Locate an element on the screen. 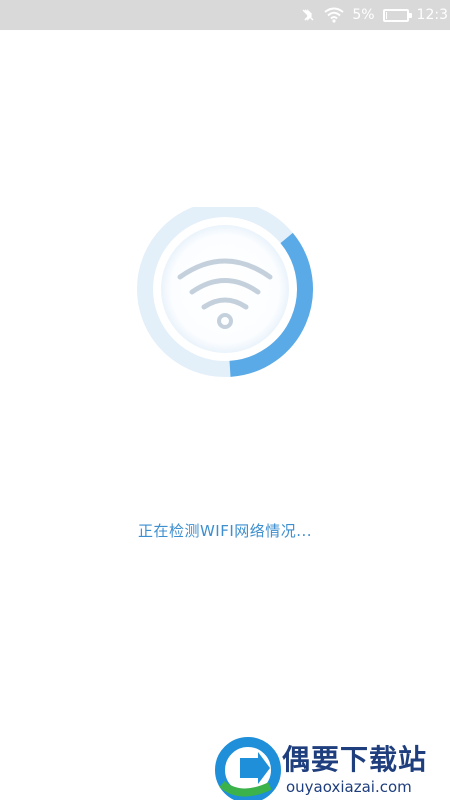 The width and height of the screenshot is (450, 800). status-bar: 5% 12:3 is located at coordinates (225, 15).